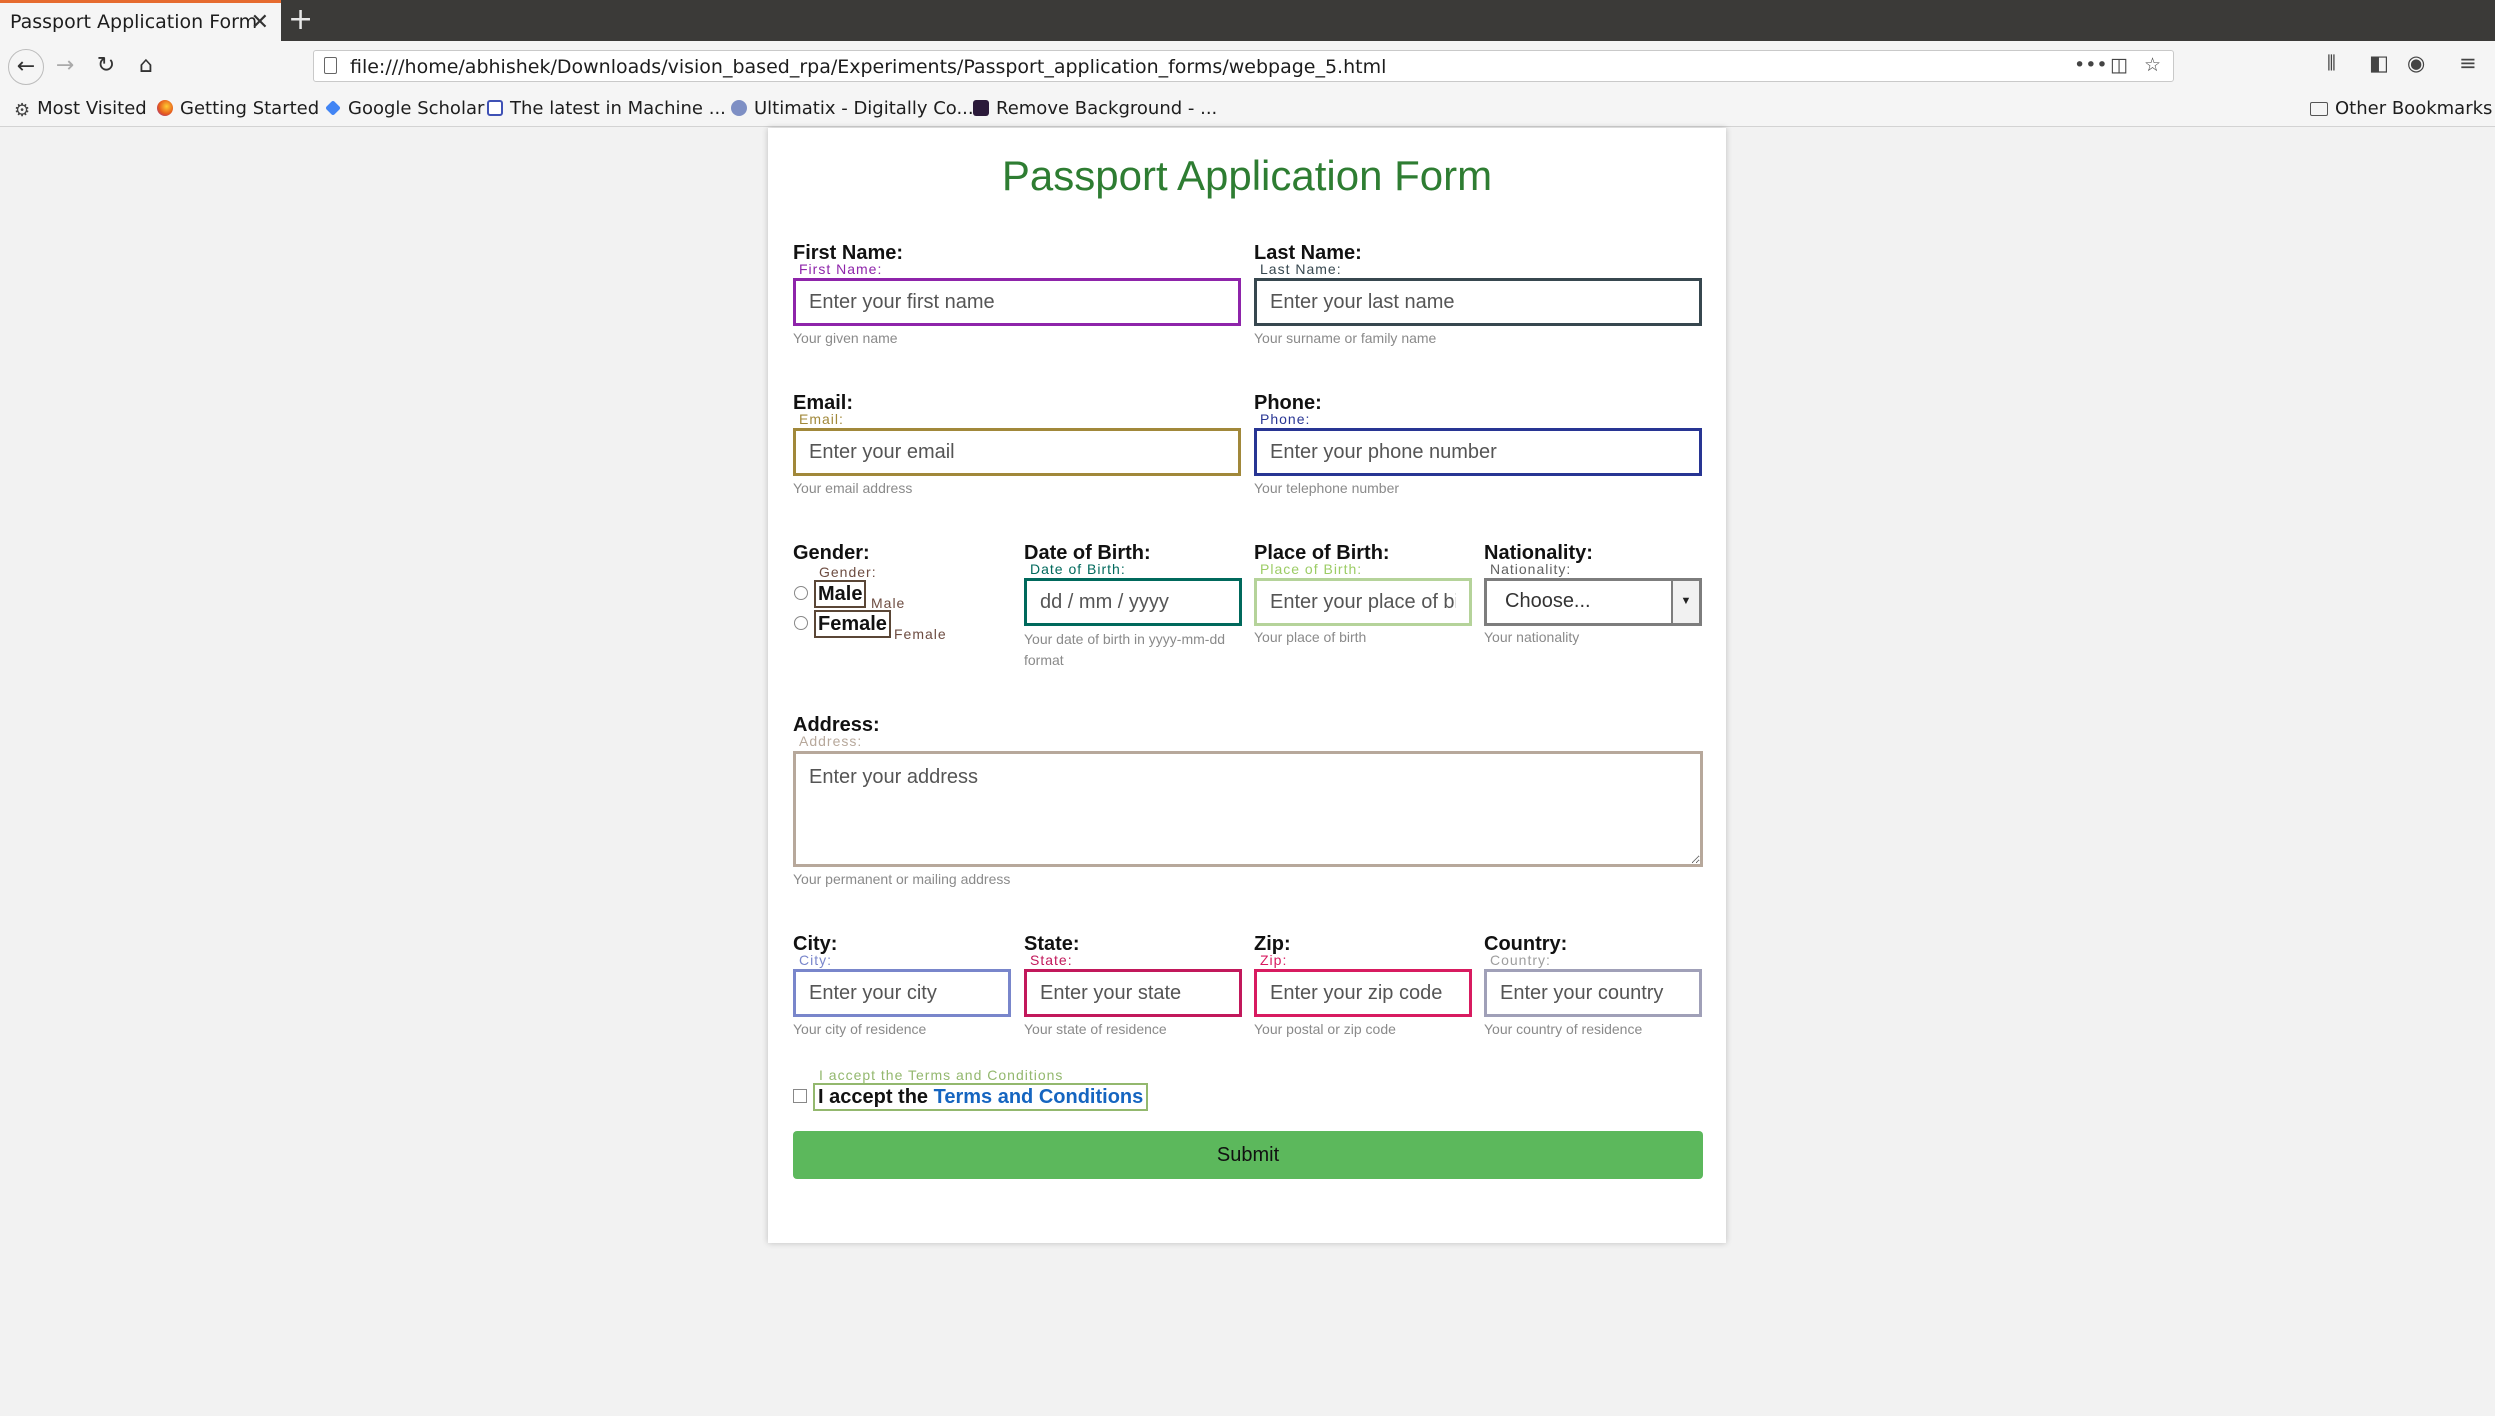 The height and width of the screenshot is (1416, 2495). What do you see at coordinates (873, 1097) in the screenshot?
I see `terms-prefix: I accept the` at bounding box center [873, 1097].